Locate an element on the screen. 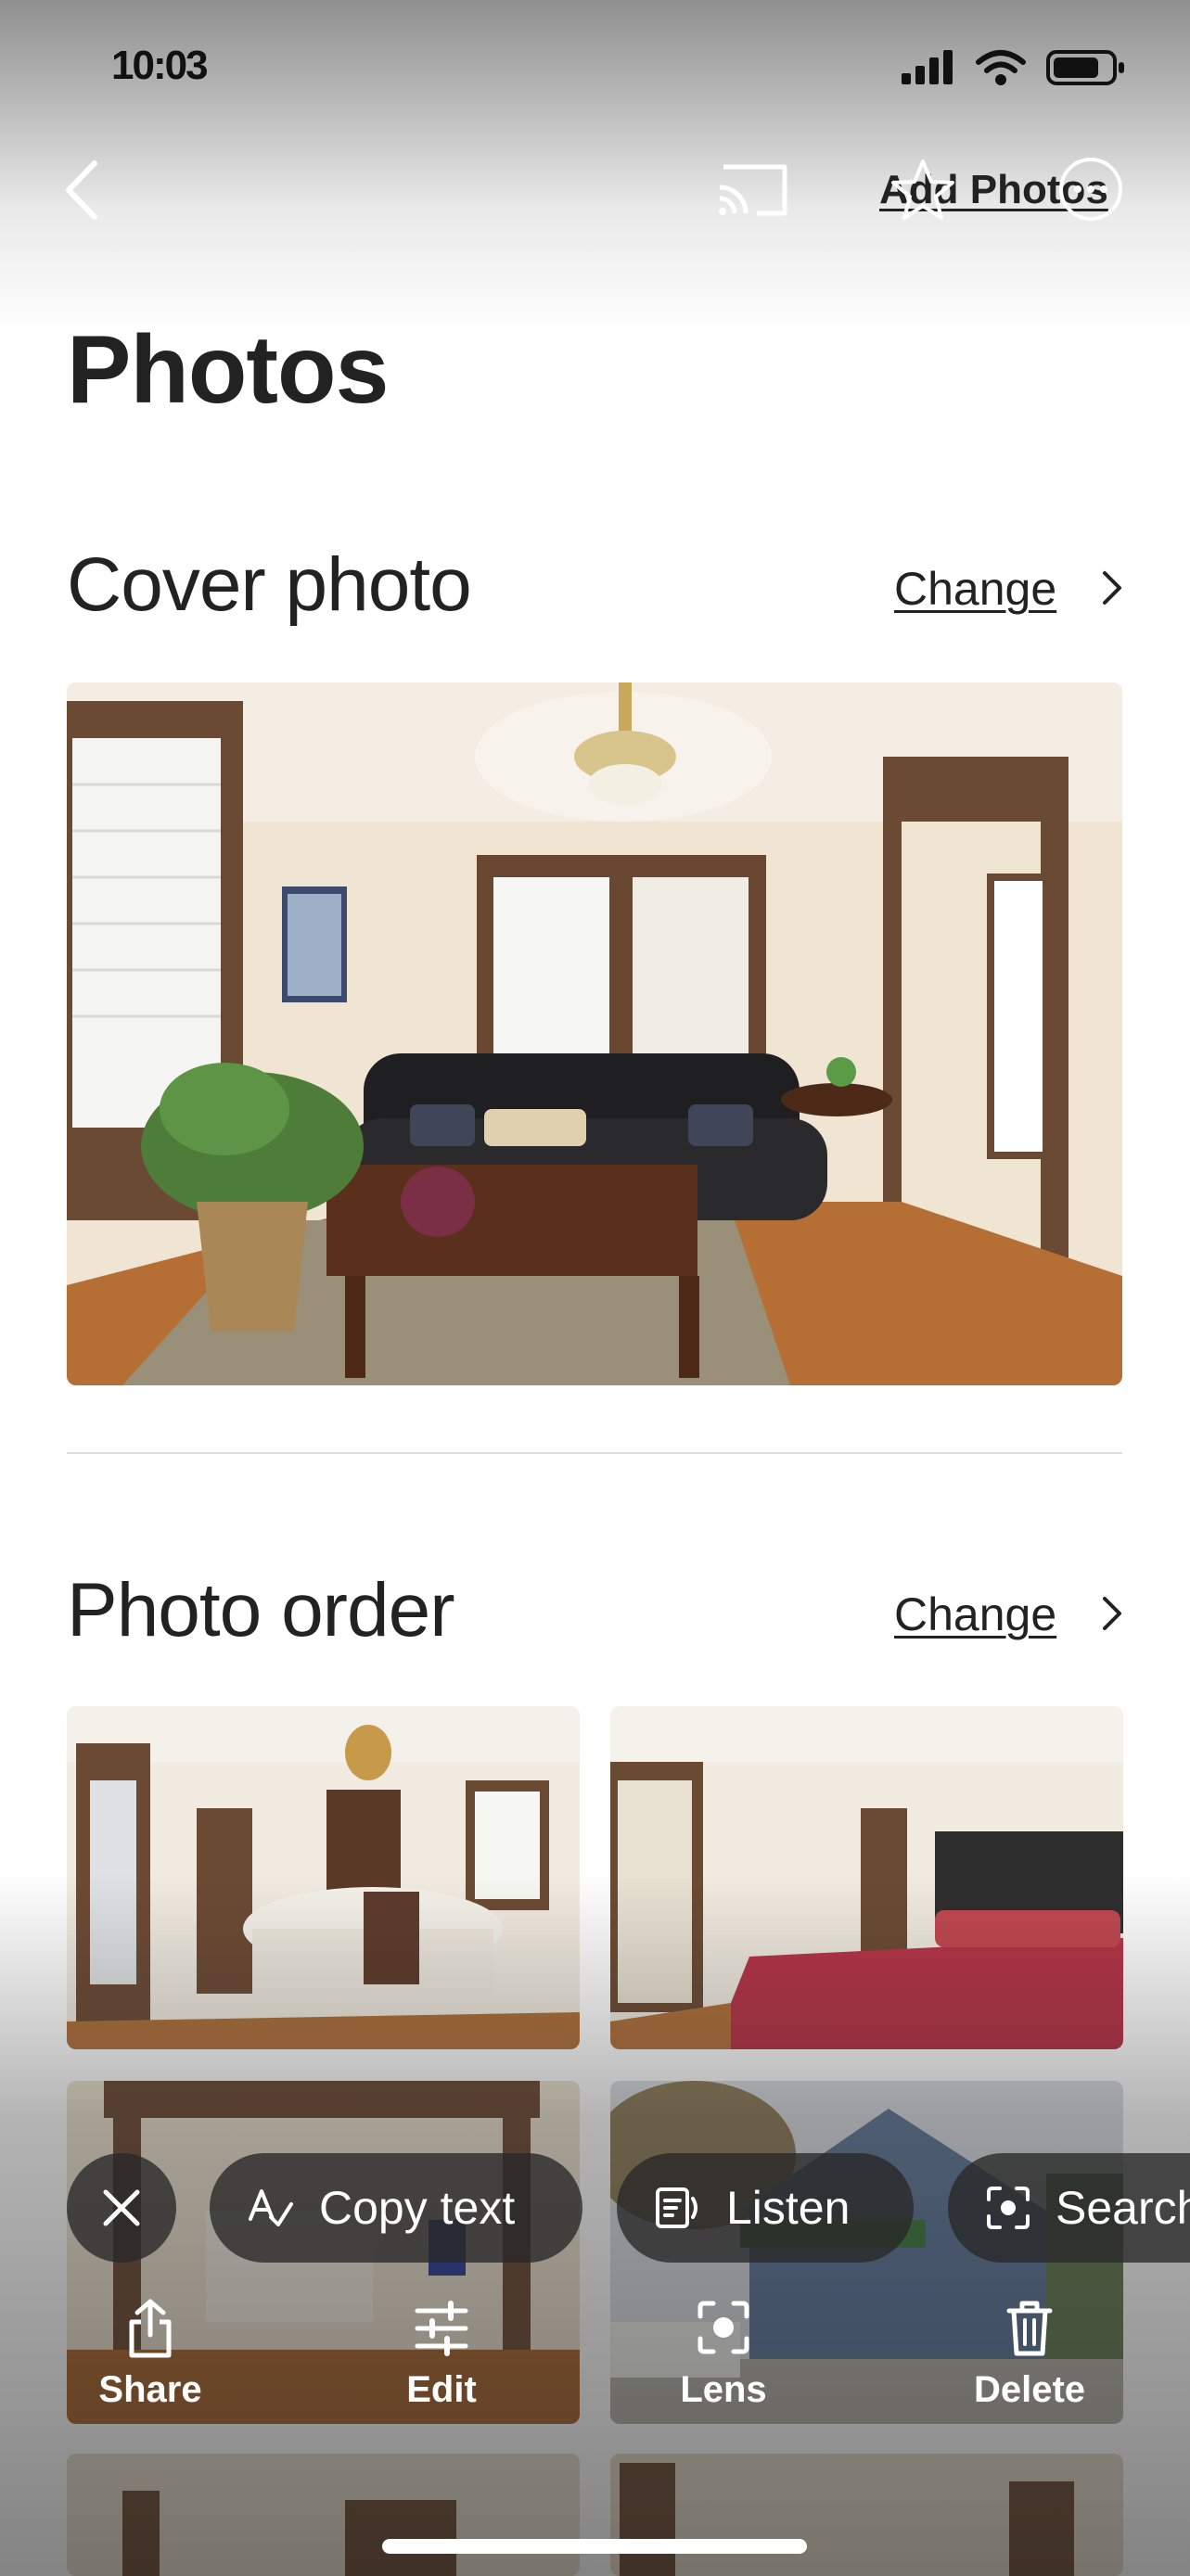 The width and height of the screenshot is (1190, 2576). copy-text-button: Copy text is located at coordinates (396, 2208).